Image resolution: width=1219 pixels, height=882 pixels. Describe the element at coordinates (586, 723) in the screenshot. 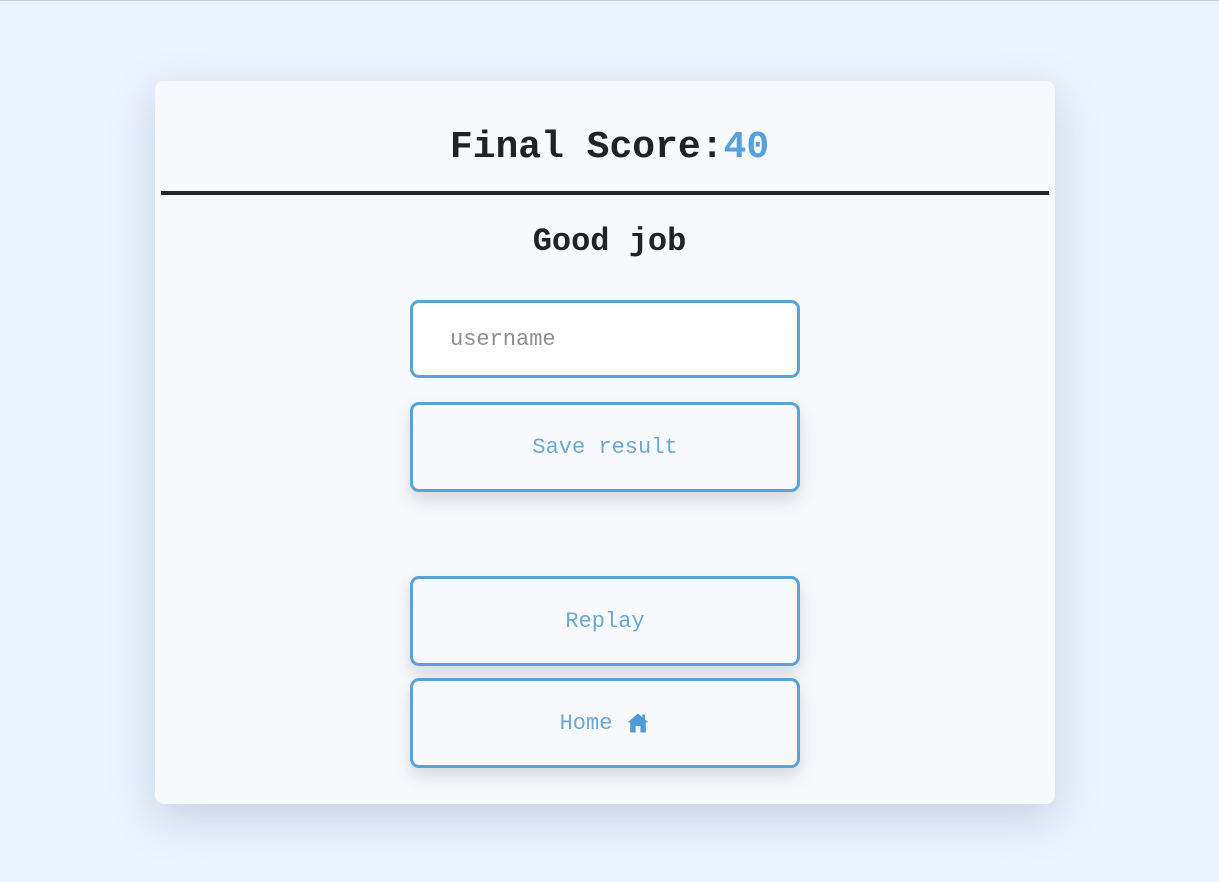

I see `home-label: Home` at that location.